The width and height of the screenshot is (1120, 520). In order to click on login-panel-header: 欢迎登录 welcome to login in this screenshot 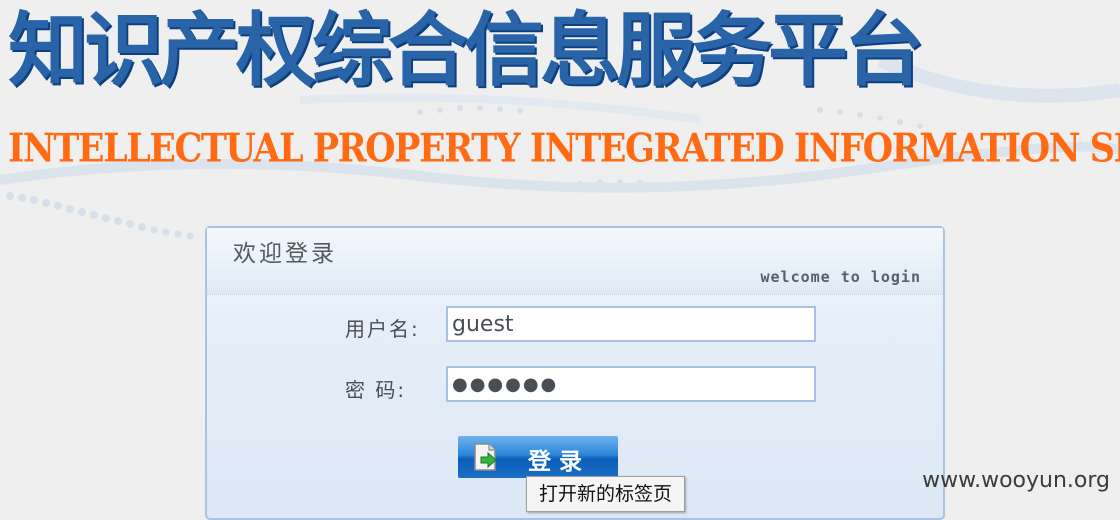, I will do `click(575, 261)`.